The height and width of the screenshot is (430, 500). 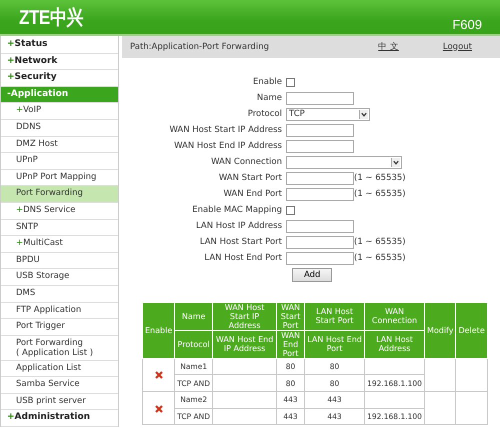 What do you see at coordinates (394, 316) in the screenshot?
I see `column-header: WAN Connection` at bounding box center [394, 316].